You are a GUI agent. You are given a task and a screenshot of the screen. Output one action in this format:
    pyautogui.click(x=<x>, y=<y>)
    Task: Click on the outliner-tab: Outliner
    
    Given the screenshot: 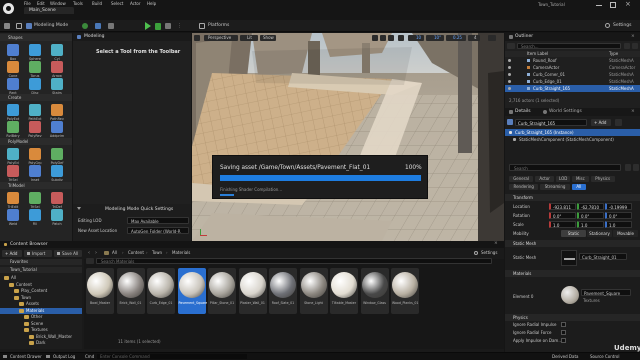 What is the action you would take?
    pyautogui.click(x=524, y=37)
    